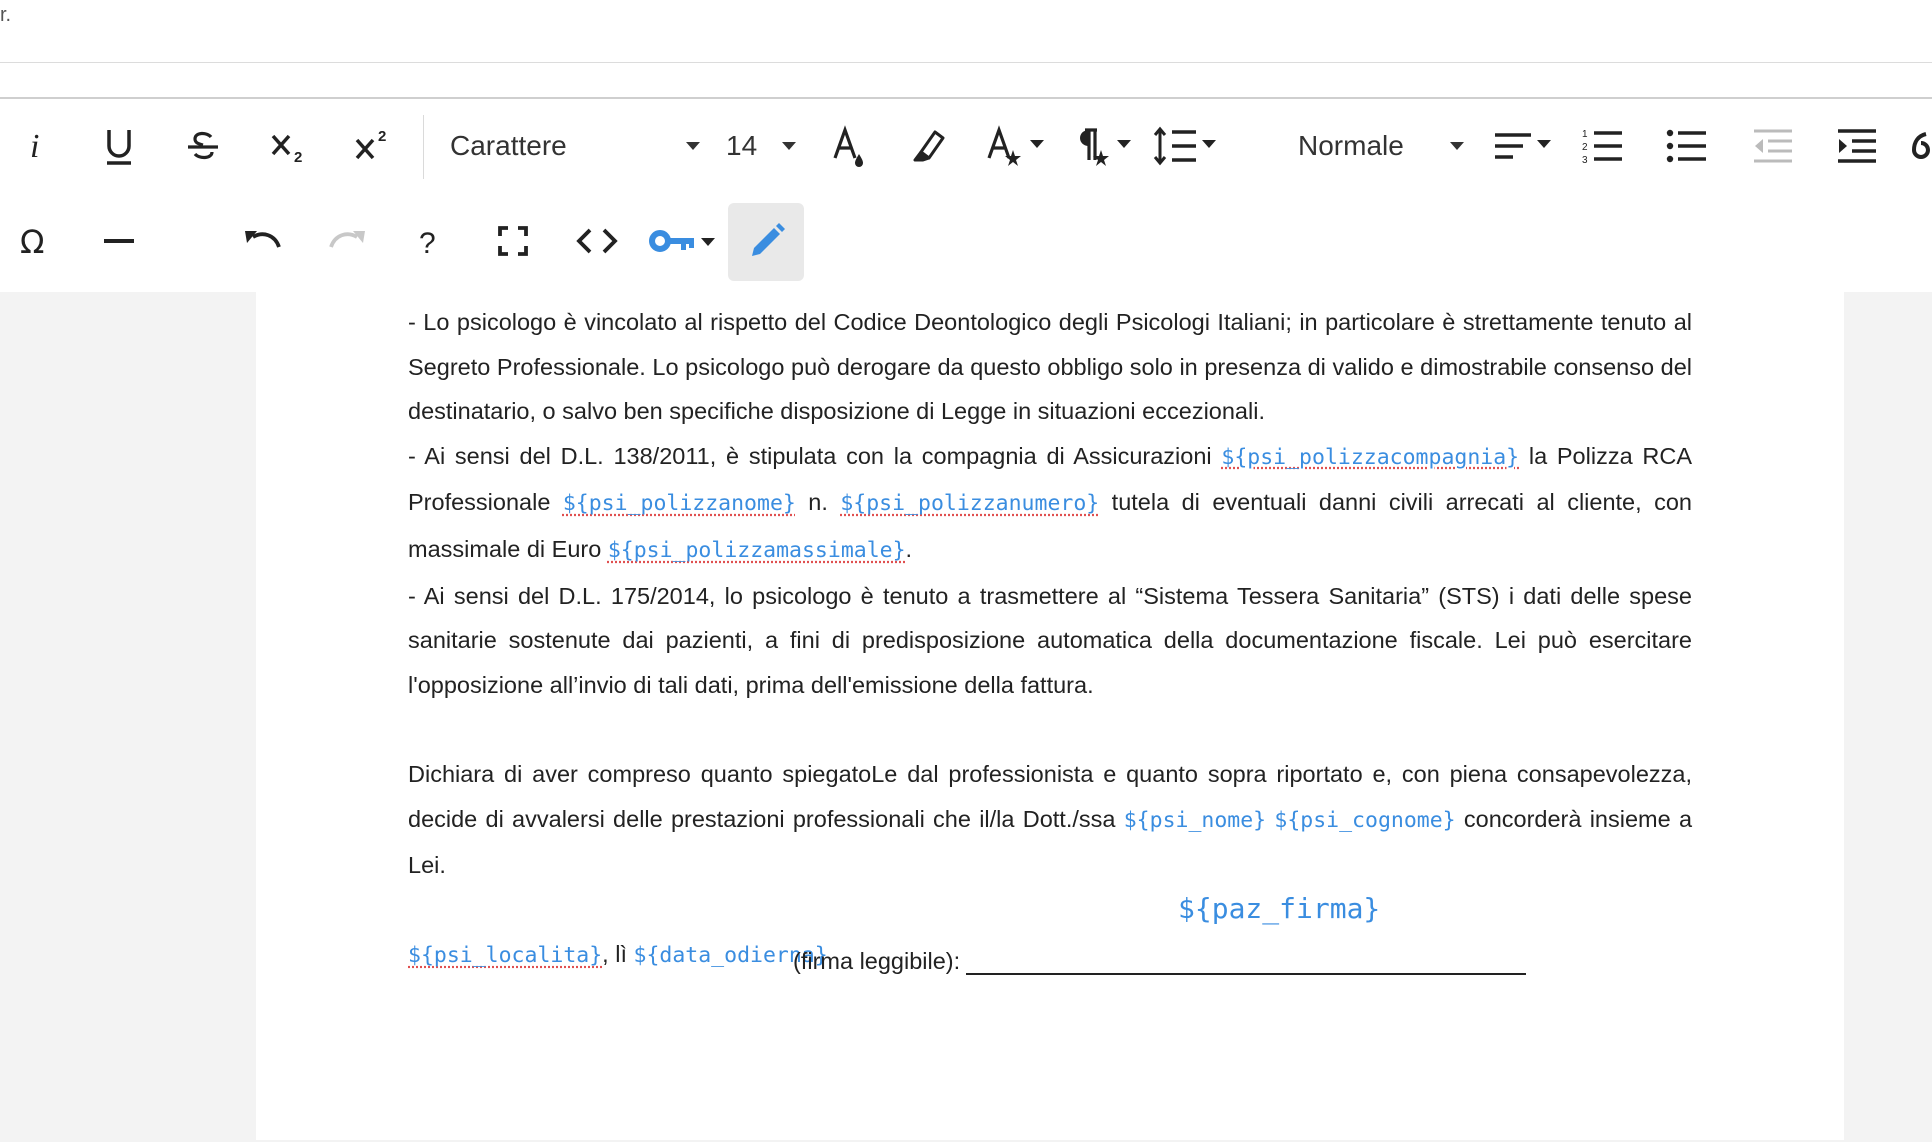 Image resolution: width=1932 pixels, height=1142 pixels. I want to click on strikethrough-icon, so click(203, 145).